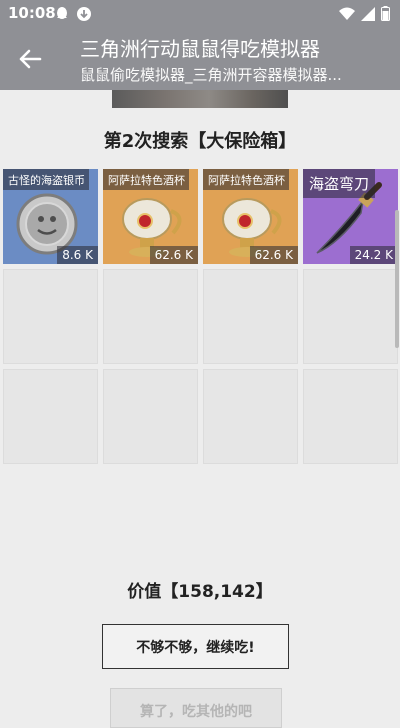 The height and width of the screenshot is (728, 400). I want to click on back-arrow-icon, so click(30, 59).